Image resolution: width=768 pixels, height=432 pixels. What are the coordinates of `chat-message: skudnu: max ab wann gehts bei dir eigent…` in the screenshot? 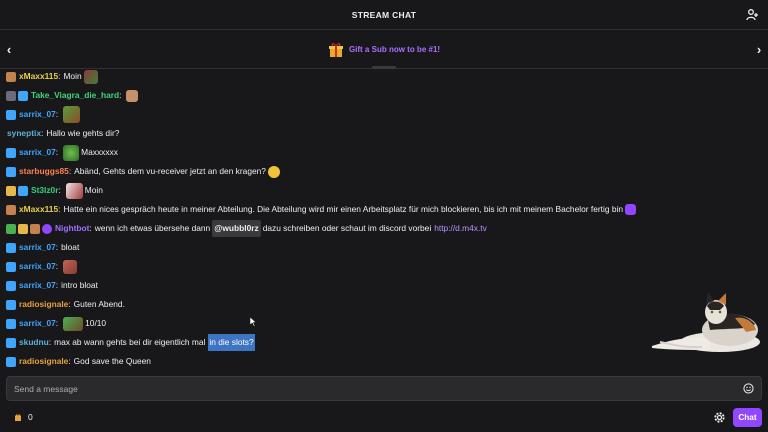 It's located at (130, 342).